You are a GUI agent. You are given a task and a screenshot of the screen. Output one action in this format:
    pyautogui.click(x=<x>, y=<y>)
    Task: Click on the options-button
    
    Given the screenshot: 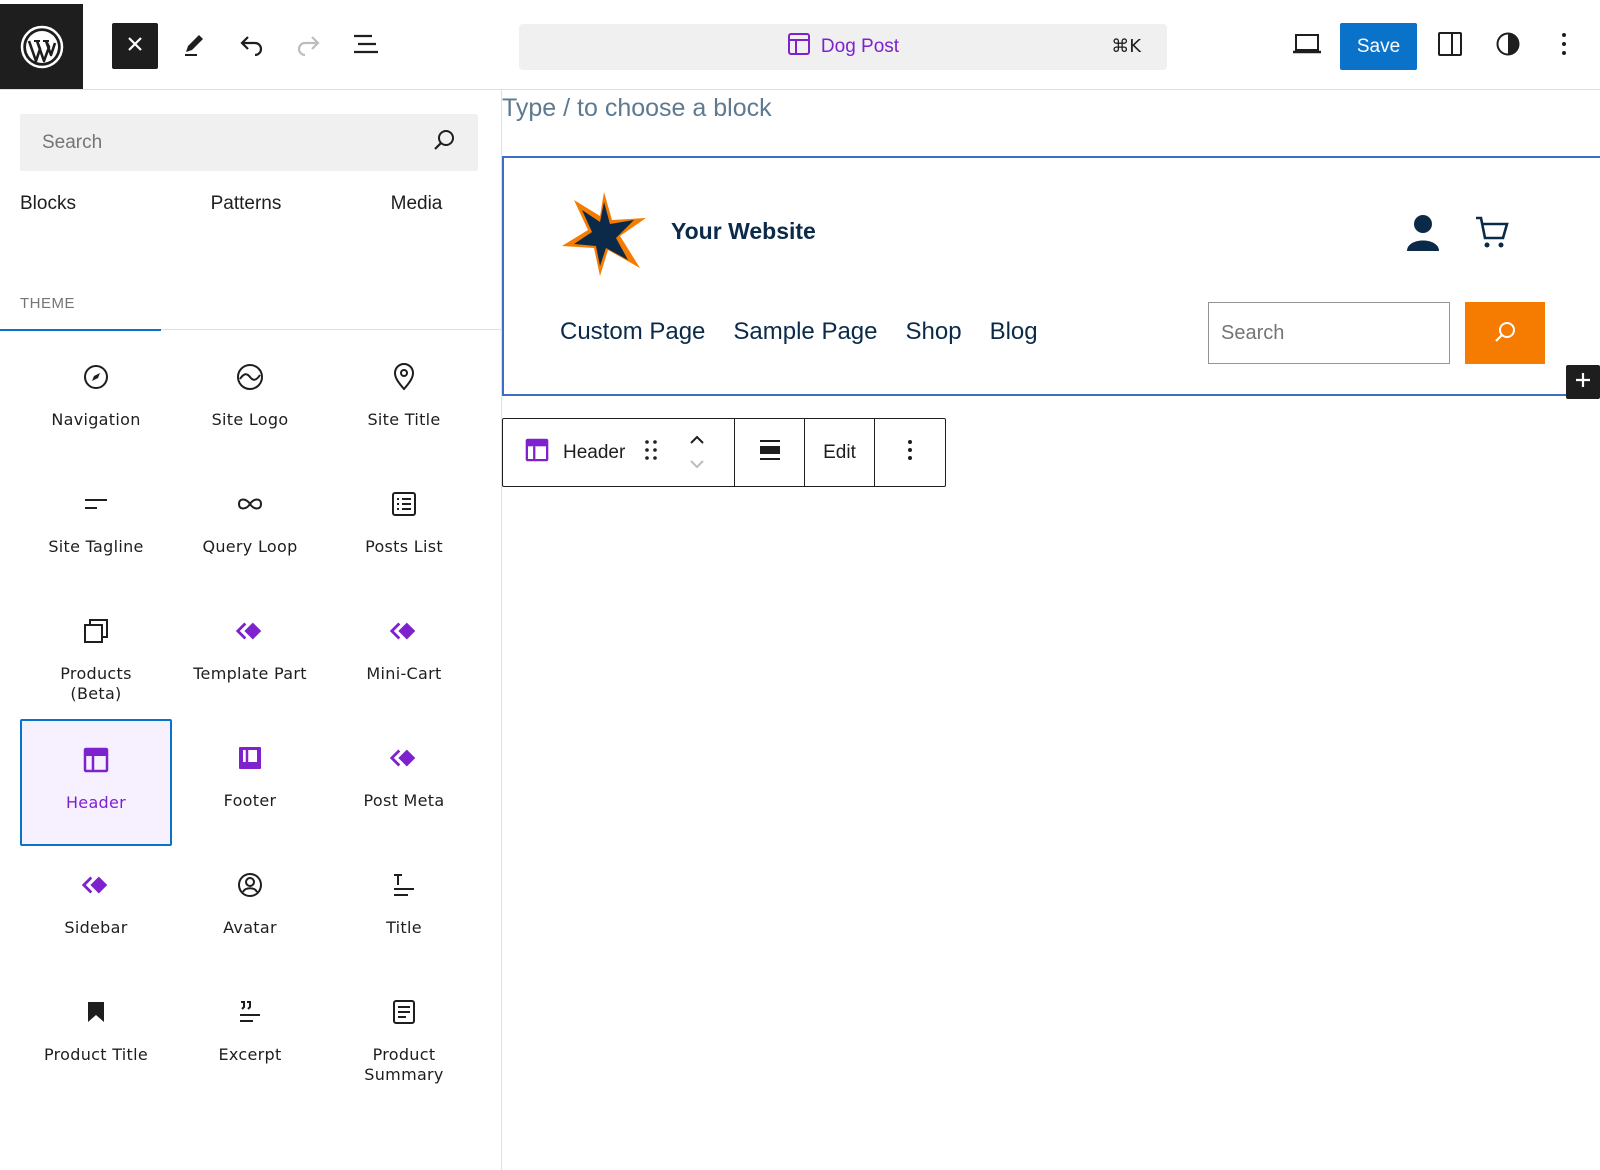 What is the action you would take?
    pyautogui.click(x=1564, y=46)
    